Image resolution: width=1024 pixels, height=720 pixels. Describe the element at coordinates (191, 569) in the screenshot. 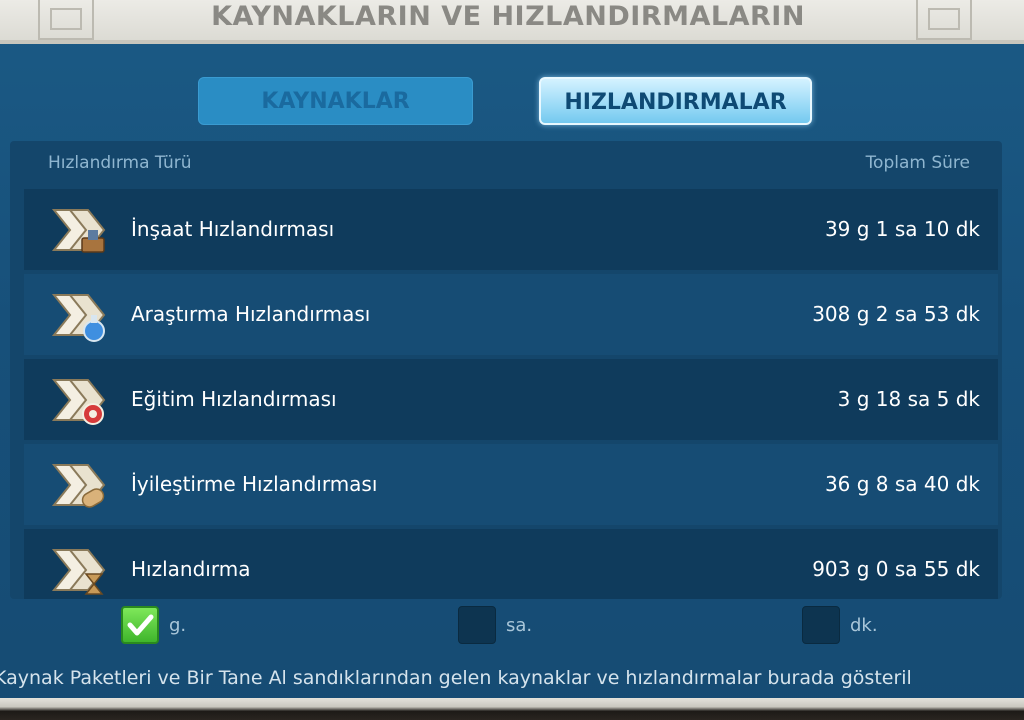

I see `speedup-name: Hızlandırma` at that location.